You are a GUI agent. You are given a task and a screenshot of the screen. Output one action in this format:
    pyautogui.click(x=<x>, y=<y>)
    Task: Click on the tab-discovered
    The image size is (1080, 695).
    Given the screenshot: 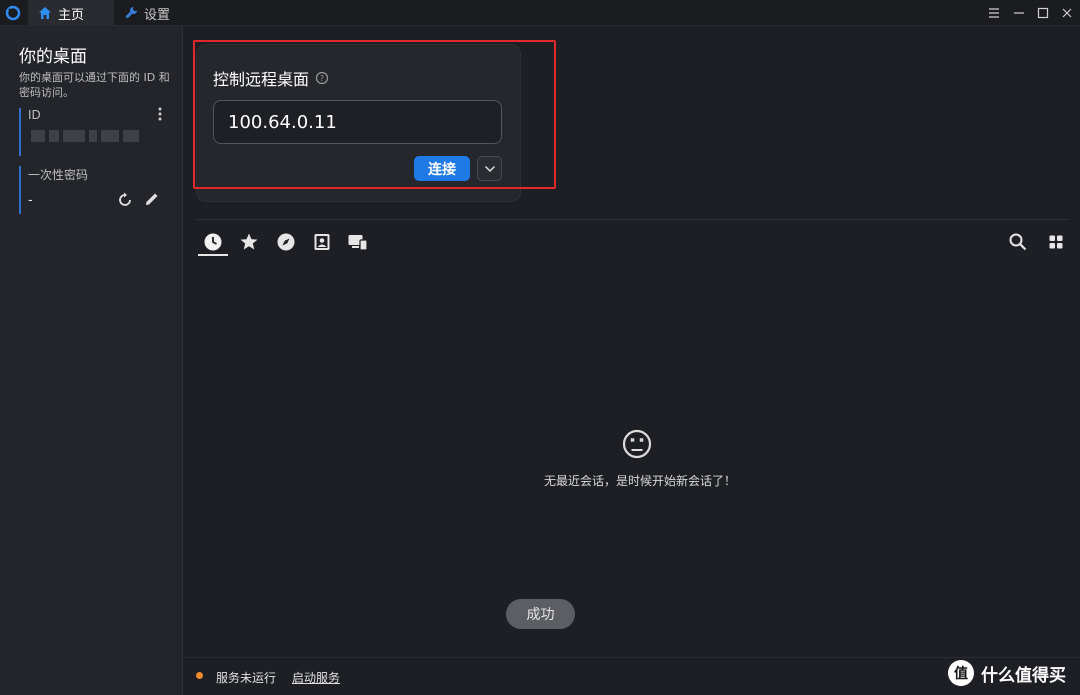 What is the action you would take?
    pyautogui.click(x=286, y=242)
    